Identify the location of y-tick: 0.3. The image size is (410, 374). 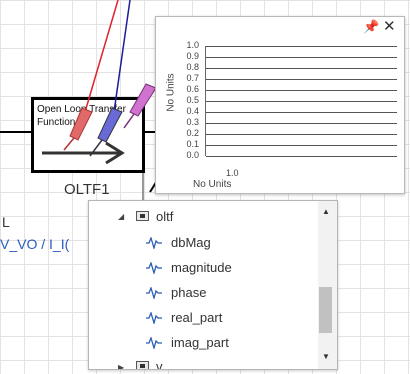
(192, 122).